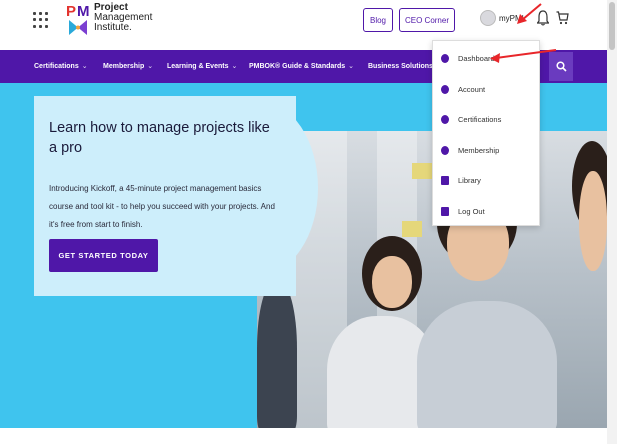 The height and width of the screenshot is (444, 617). Describe the element at coordinates (461, 180) in the screenshot. I see `dropdown-item-library: Library` at that location.